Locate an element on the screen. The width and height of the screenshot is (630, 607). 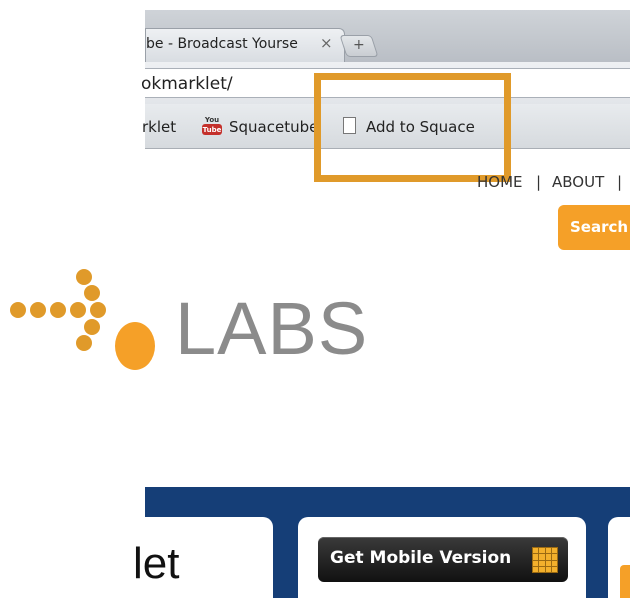
plus-icon: + is located at coordinates (358, 45).